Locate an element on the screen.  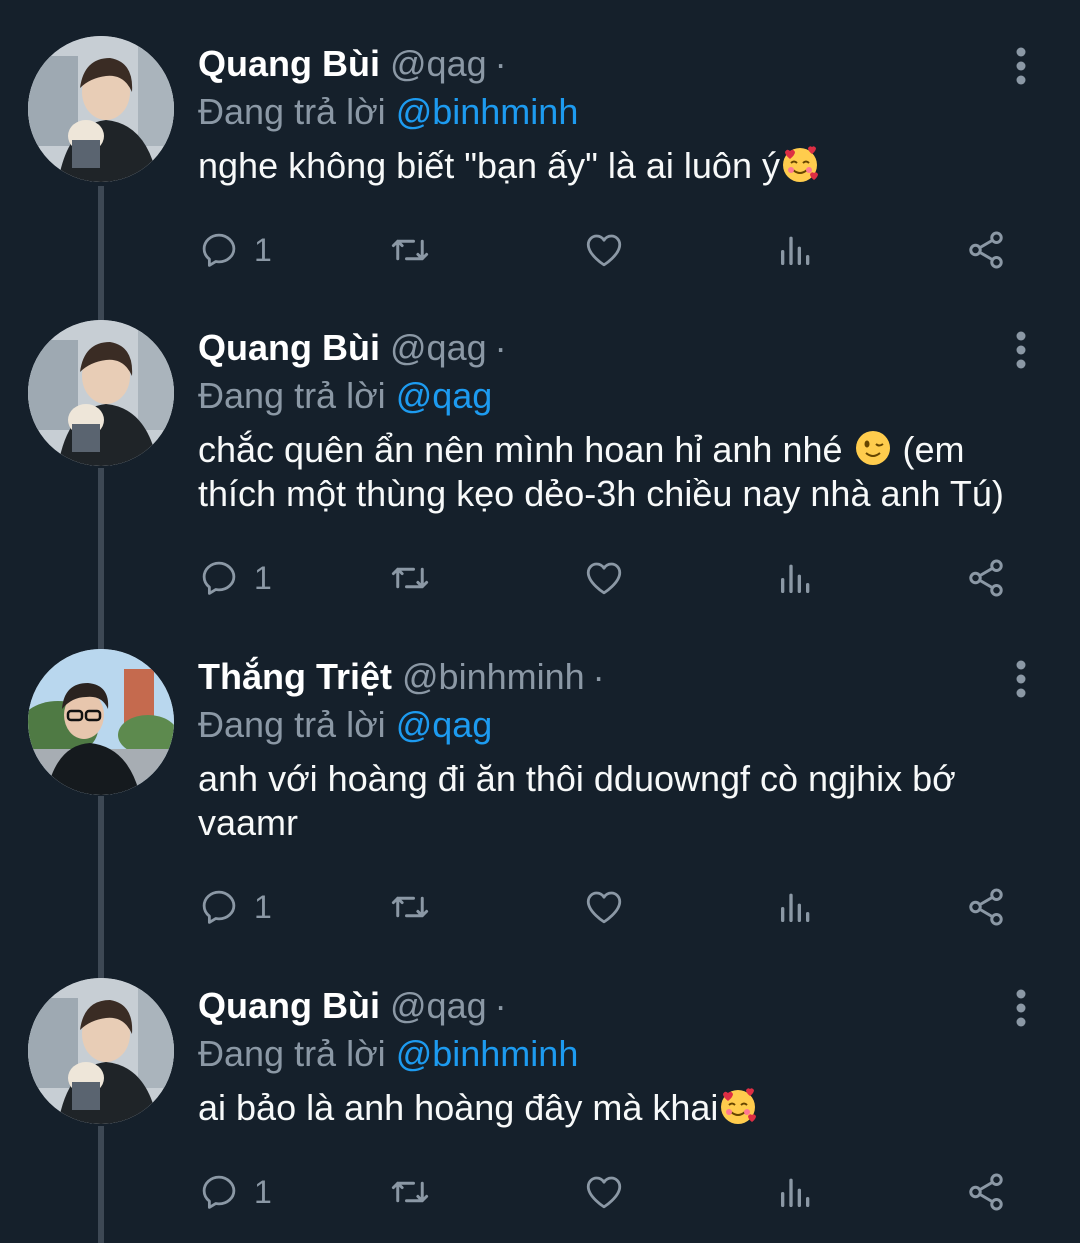
tweet-text-part: ai bảo là anh hoàng đây mà khai is located at coordinates (458, 1107).